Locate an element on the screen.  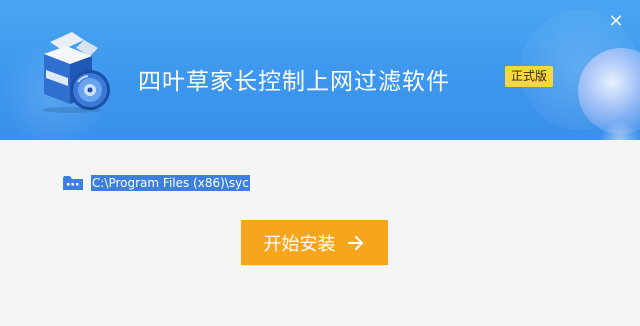
arrow-right-icon is located at coordinates (355, 242).